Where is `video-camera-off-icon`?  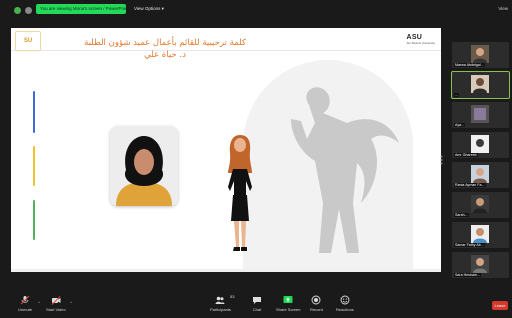 video-camera-off-icon is located at coordinates (56, 300).